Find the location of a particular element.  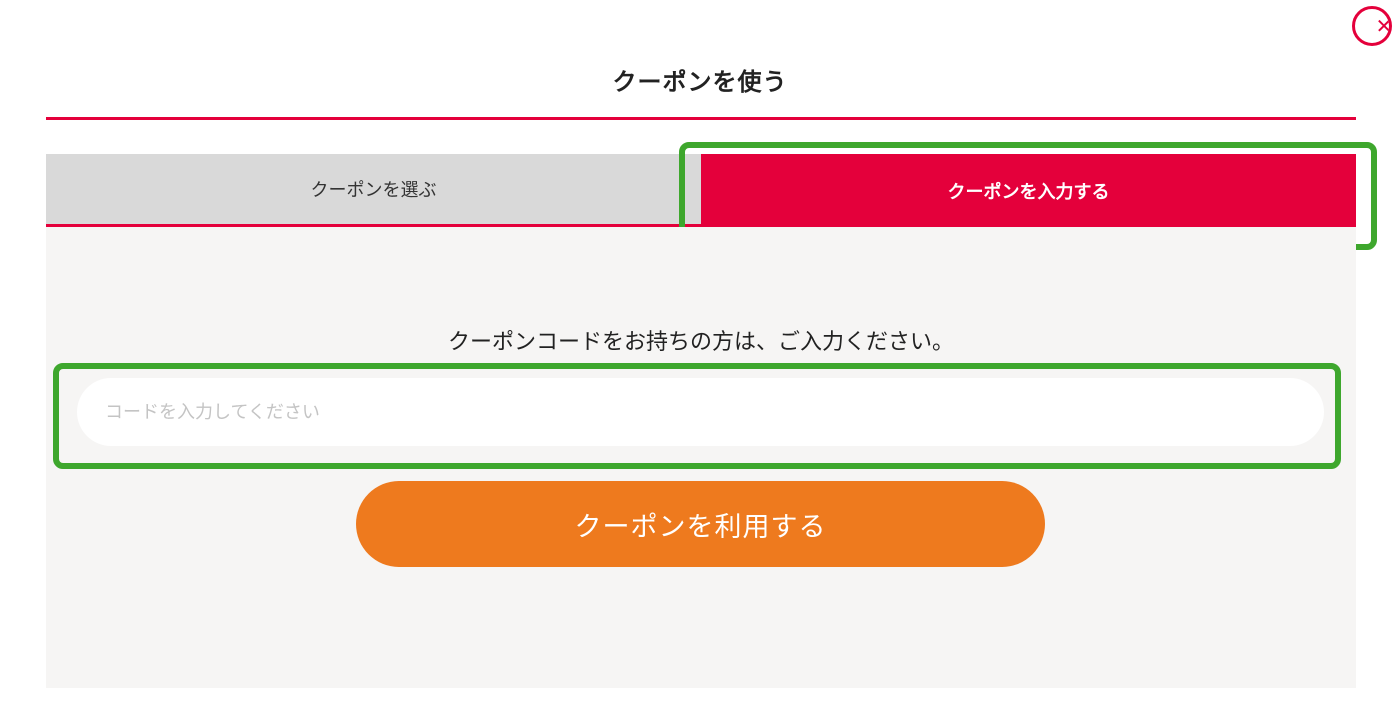

close-icon: ✕ is located at coordinates (1383, 26).